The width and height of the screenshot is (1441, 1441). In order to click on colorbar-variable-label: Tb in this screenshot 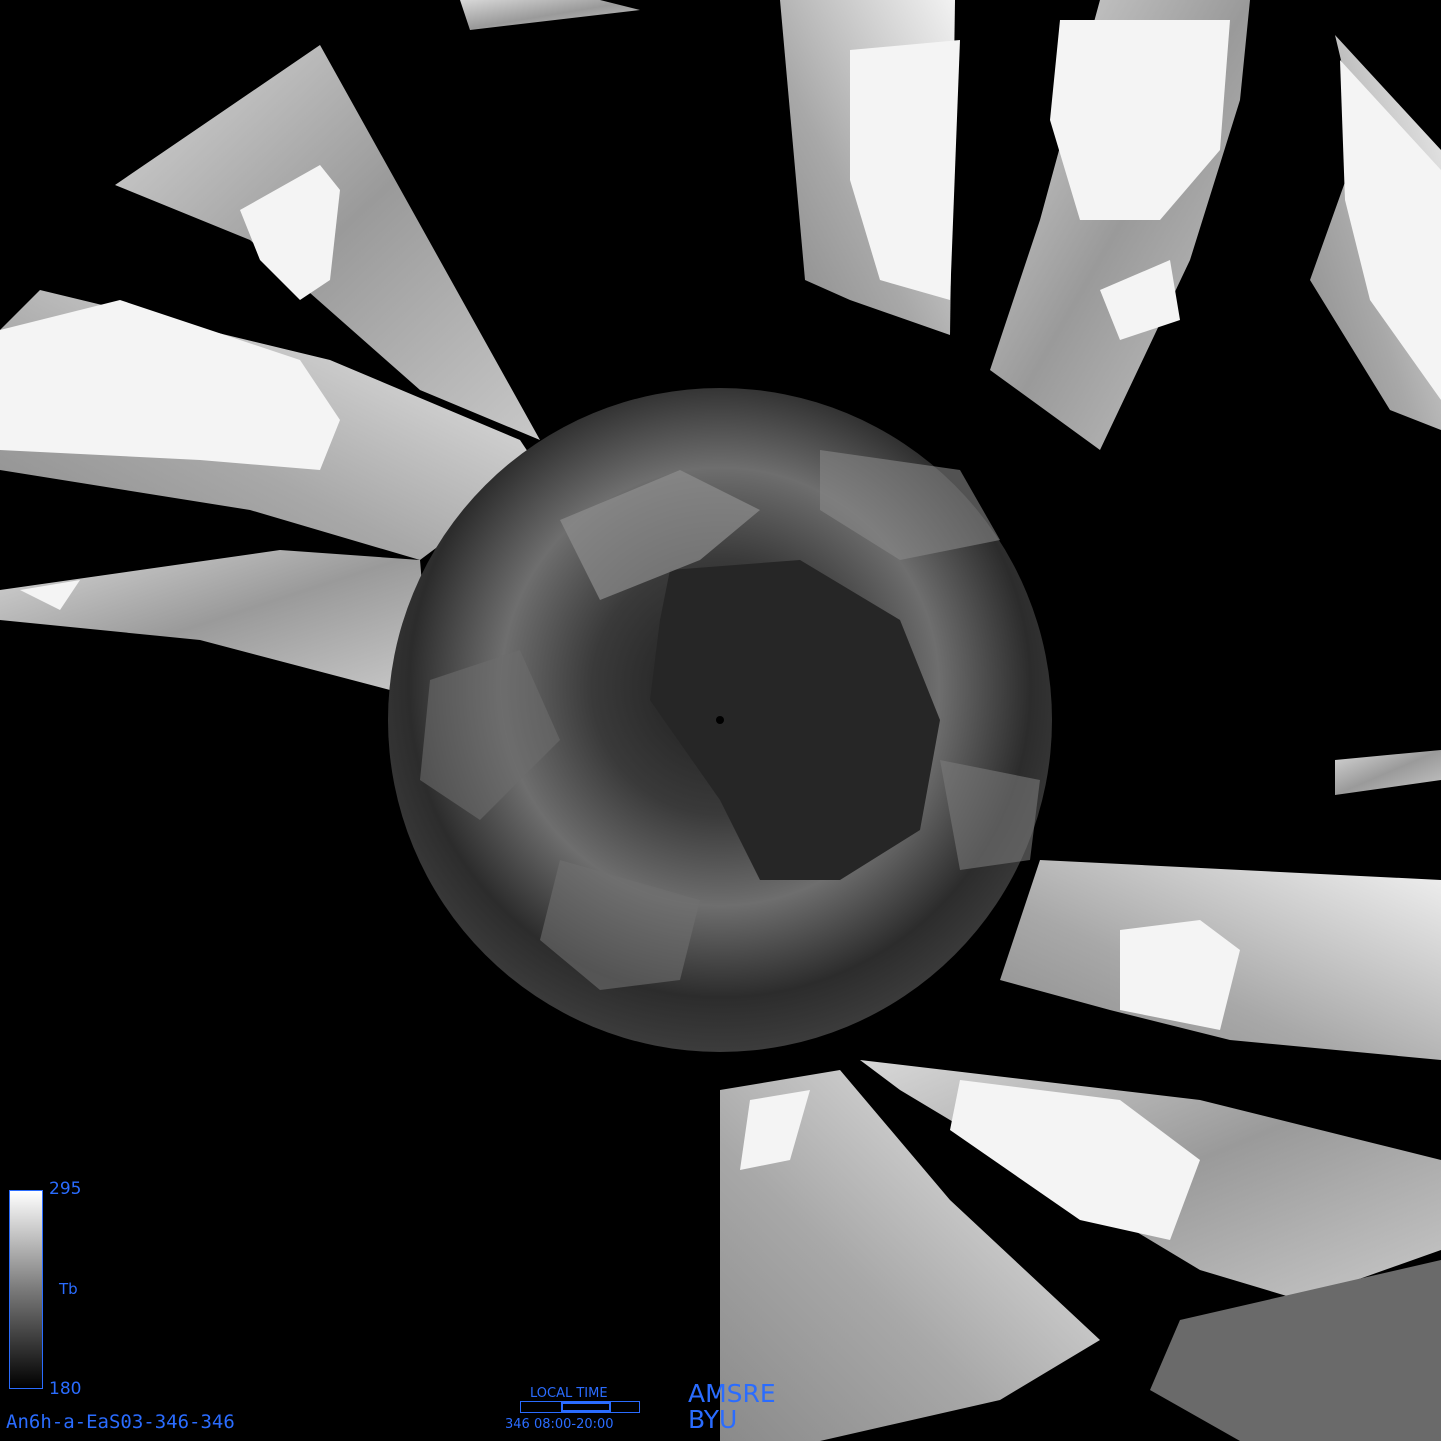, I will do `click(68, 1289)`.